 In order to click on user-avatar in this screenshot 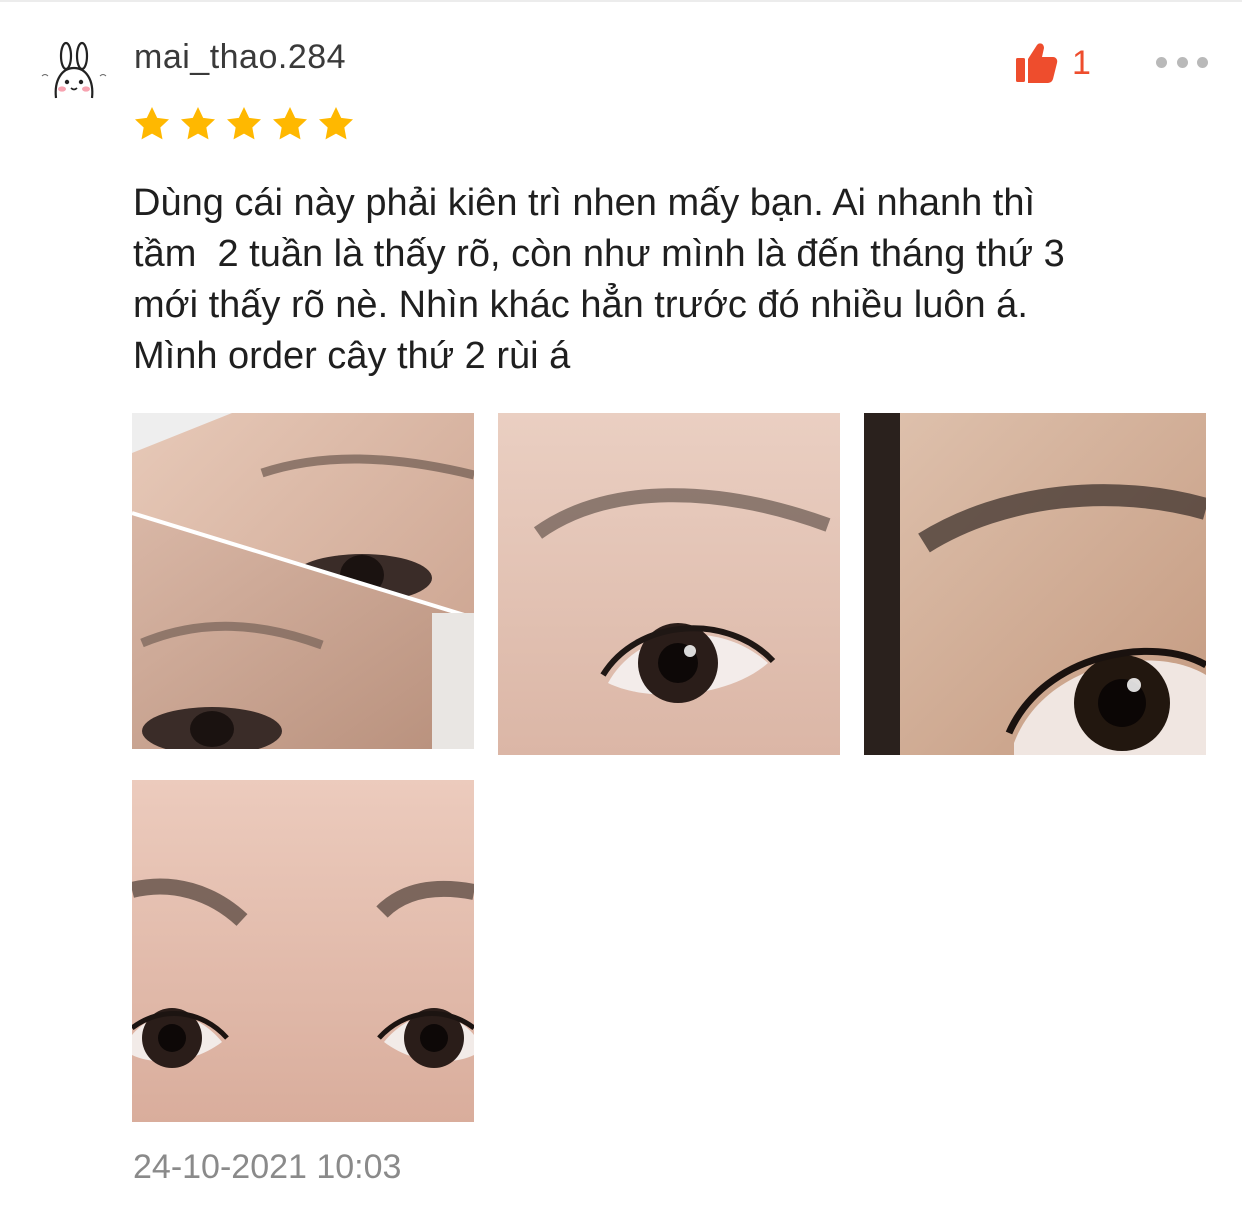, I will do `click(74, 76)`.